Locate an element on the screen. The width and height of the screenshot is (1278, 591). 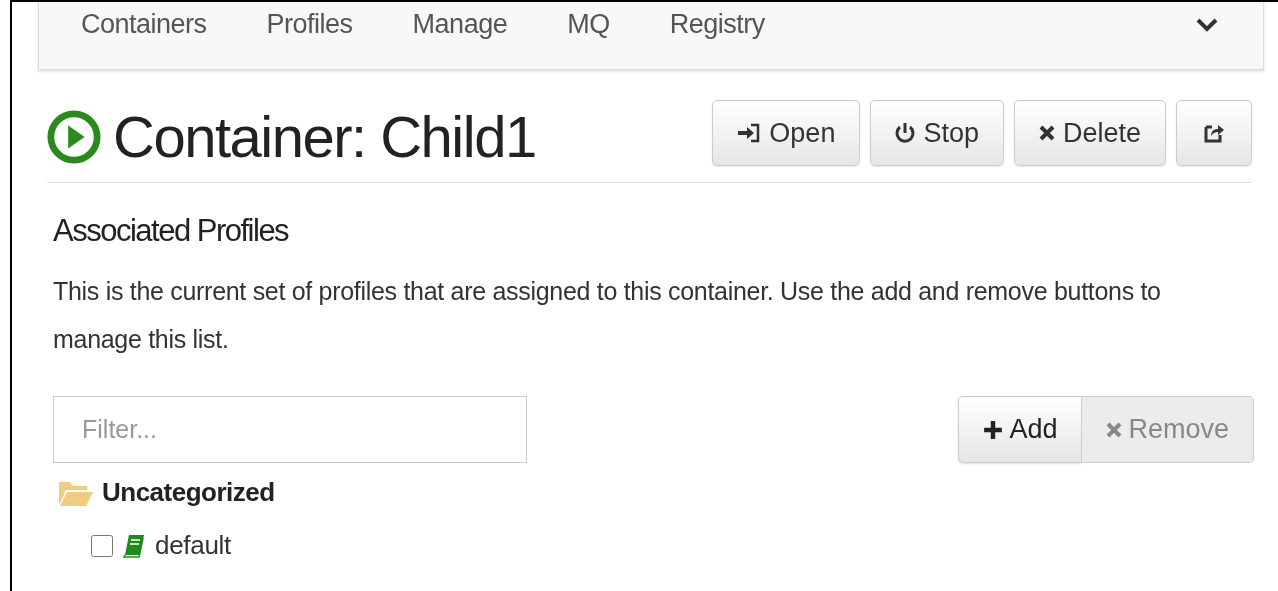
stop-button: Stop is located at coordinates (937, 133).